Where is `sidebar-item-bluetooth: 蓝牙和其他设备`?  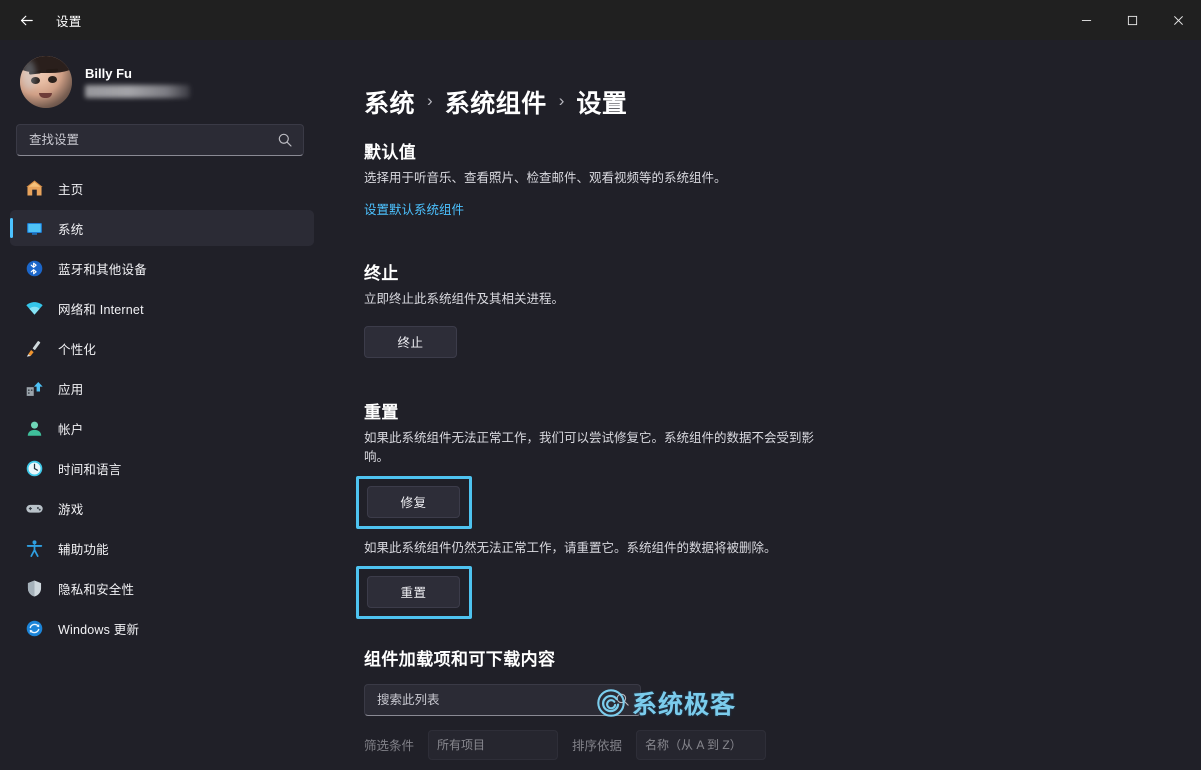 sidebar-item-bluetooth: 蓝牙和其他设备 is located at coordinates (162, 268).